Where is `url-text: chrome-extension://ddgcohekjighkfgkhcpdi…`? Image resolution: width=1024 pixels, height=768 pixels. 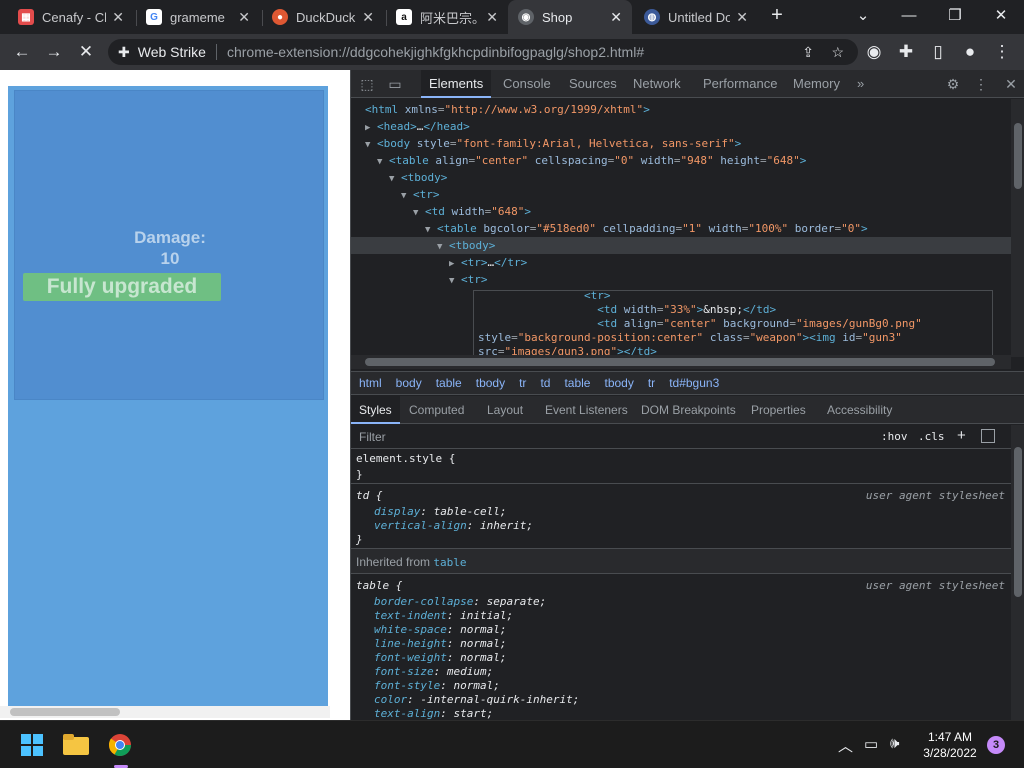 url-text: chrome-extension://ddgcohekjighkfgkhcpdi… is located at coordinates (435, 52).